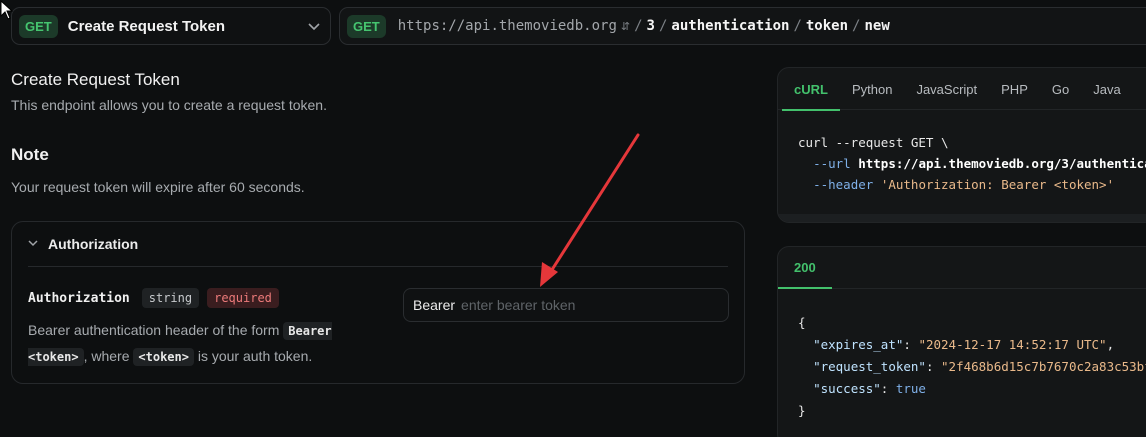 Image resolution: width=1146 pixels, height=437 pixels. Describe the element at coordinates (805, 268) in the screenshot. I see `tab-status-200: 200` at that location.